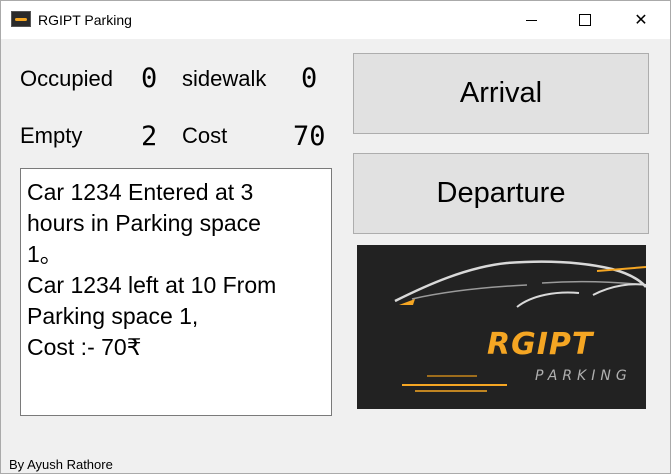 Image resolution: width=671 pixels, height=474 pixels. What do you see at coordinates (583, 376) in the screenshot?
I see `logo-subtitle: PARKING` at bounding box center [583, 376].